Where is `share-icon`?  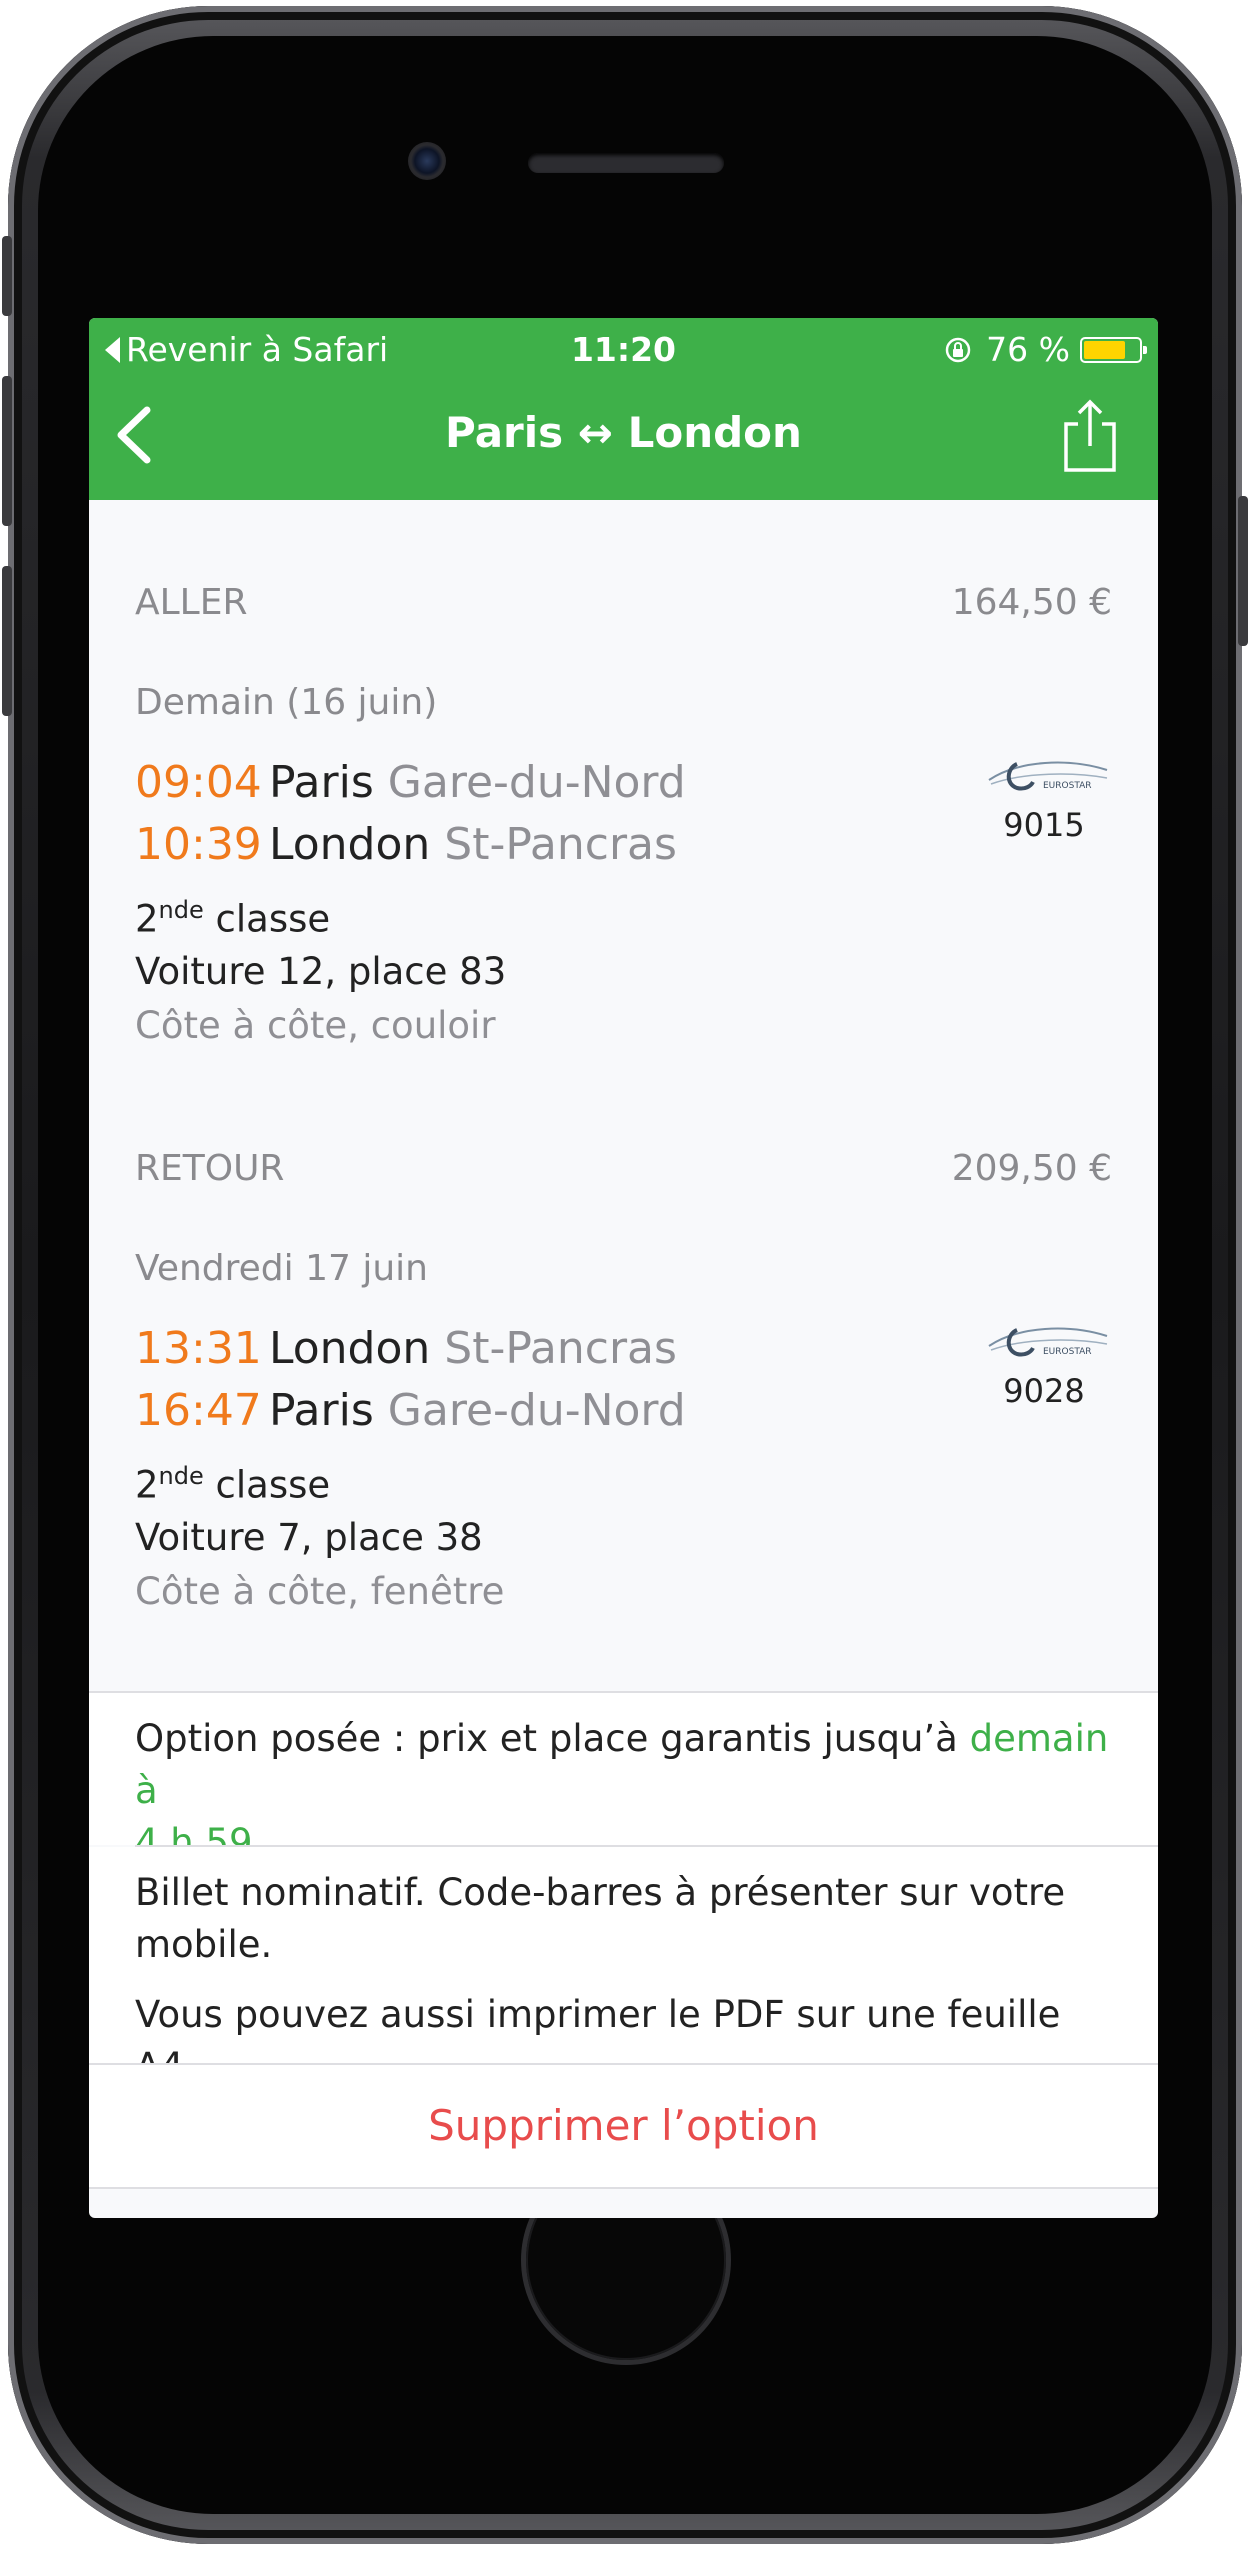 share-icon is located at coordinates (1090, 436).